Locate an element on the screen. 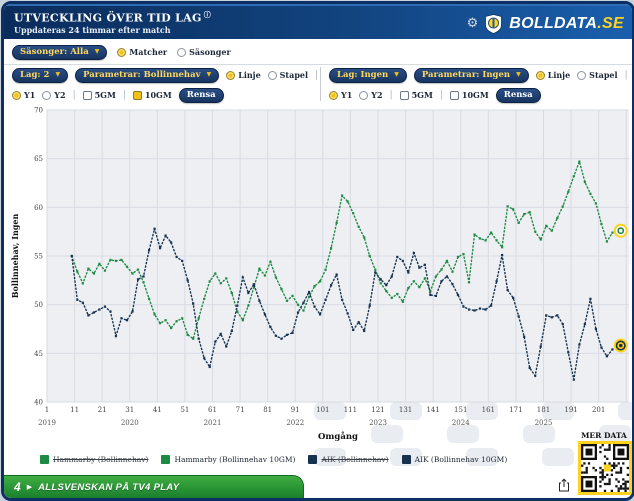 Image resolution: width=634 pixels, height=501 pixels. left-checkbox-10gm: 10GM is located at coordinates (152, 95).